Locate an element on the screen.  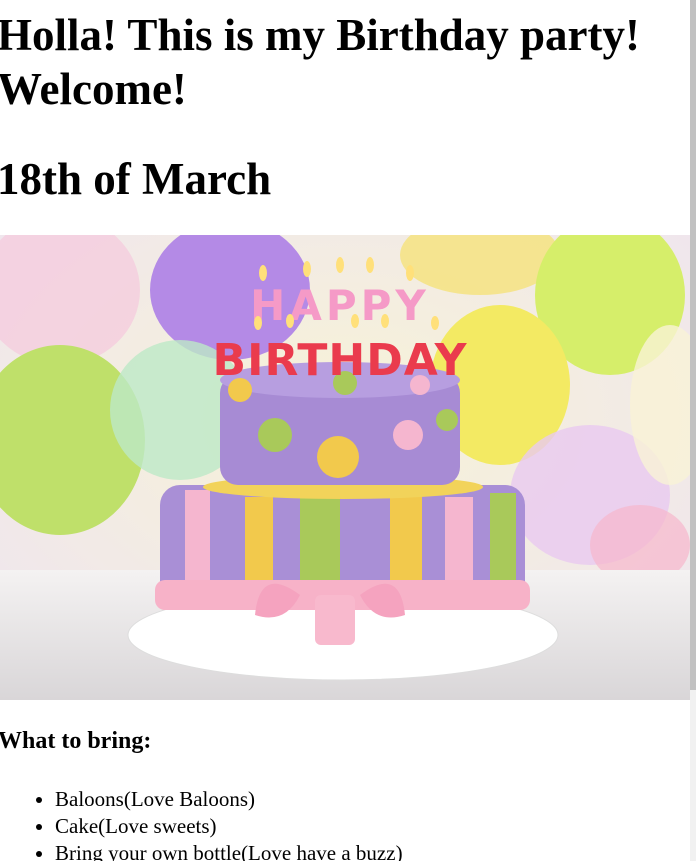
scrollbar-track is located at coordinates (693, 430).